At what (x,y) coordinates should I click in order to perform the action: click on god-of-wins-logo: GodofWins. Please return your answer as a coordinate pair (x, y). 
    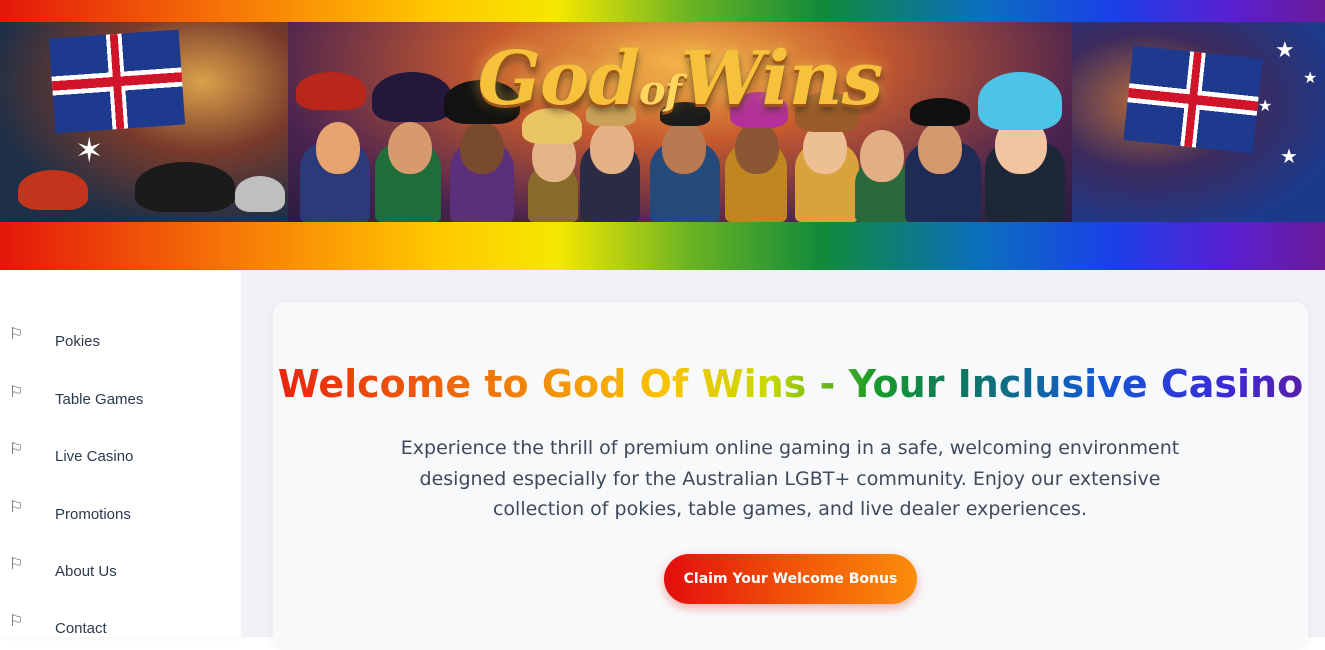
    Looking at the image, I should click on (680, 79).